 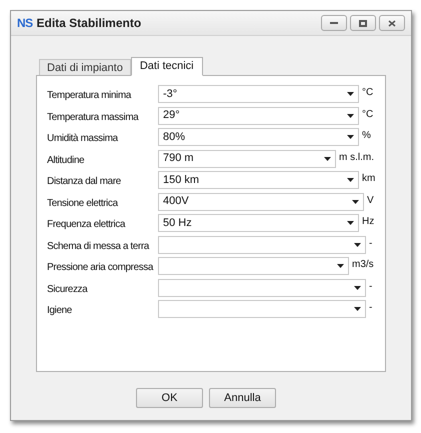 I want to click on combo-box: 400V, so click(x=261, y=201).